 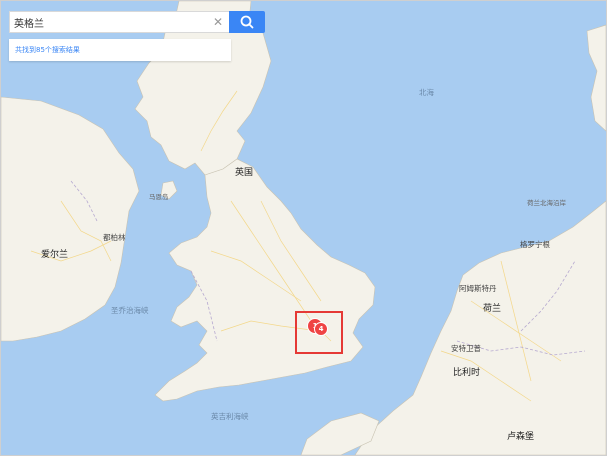 I want to click on label-groningen: 格罗宁根, so click(x=535, y=244).